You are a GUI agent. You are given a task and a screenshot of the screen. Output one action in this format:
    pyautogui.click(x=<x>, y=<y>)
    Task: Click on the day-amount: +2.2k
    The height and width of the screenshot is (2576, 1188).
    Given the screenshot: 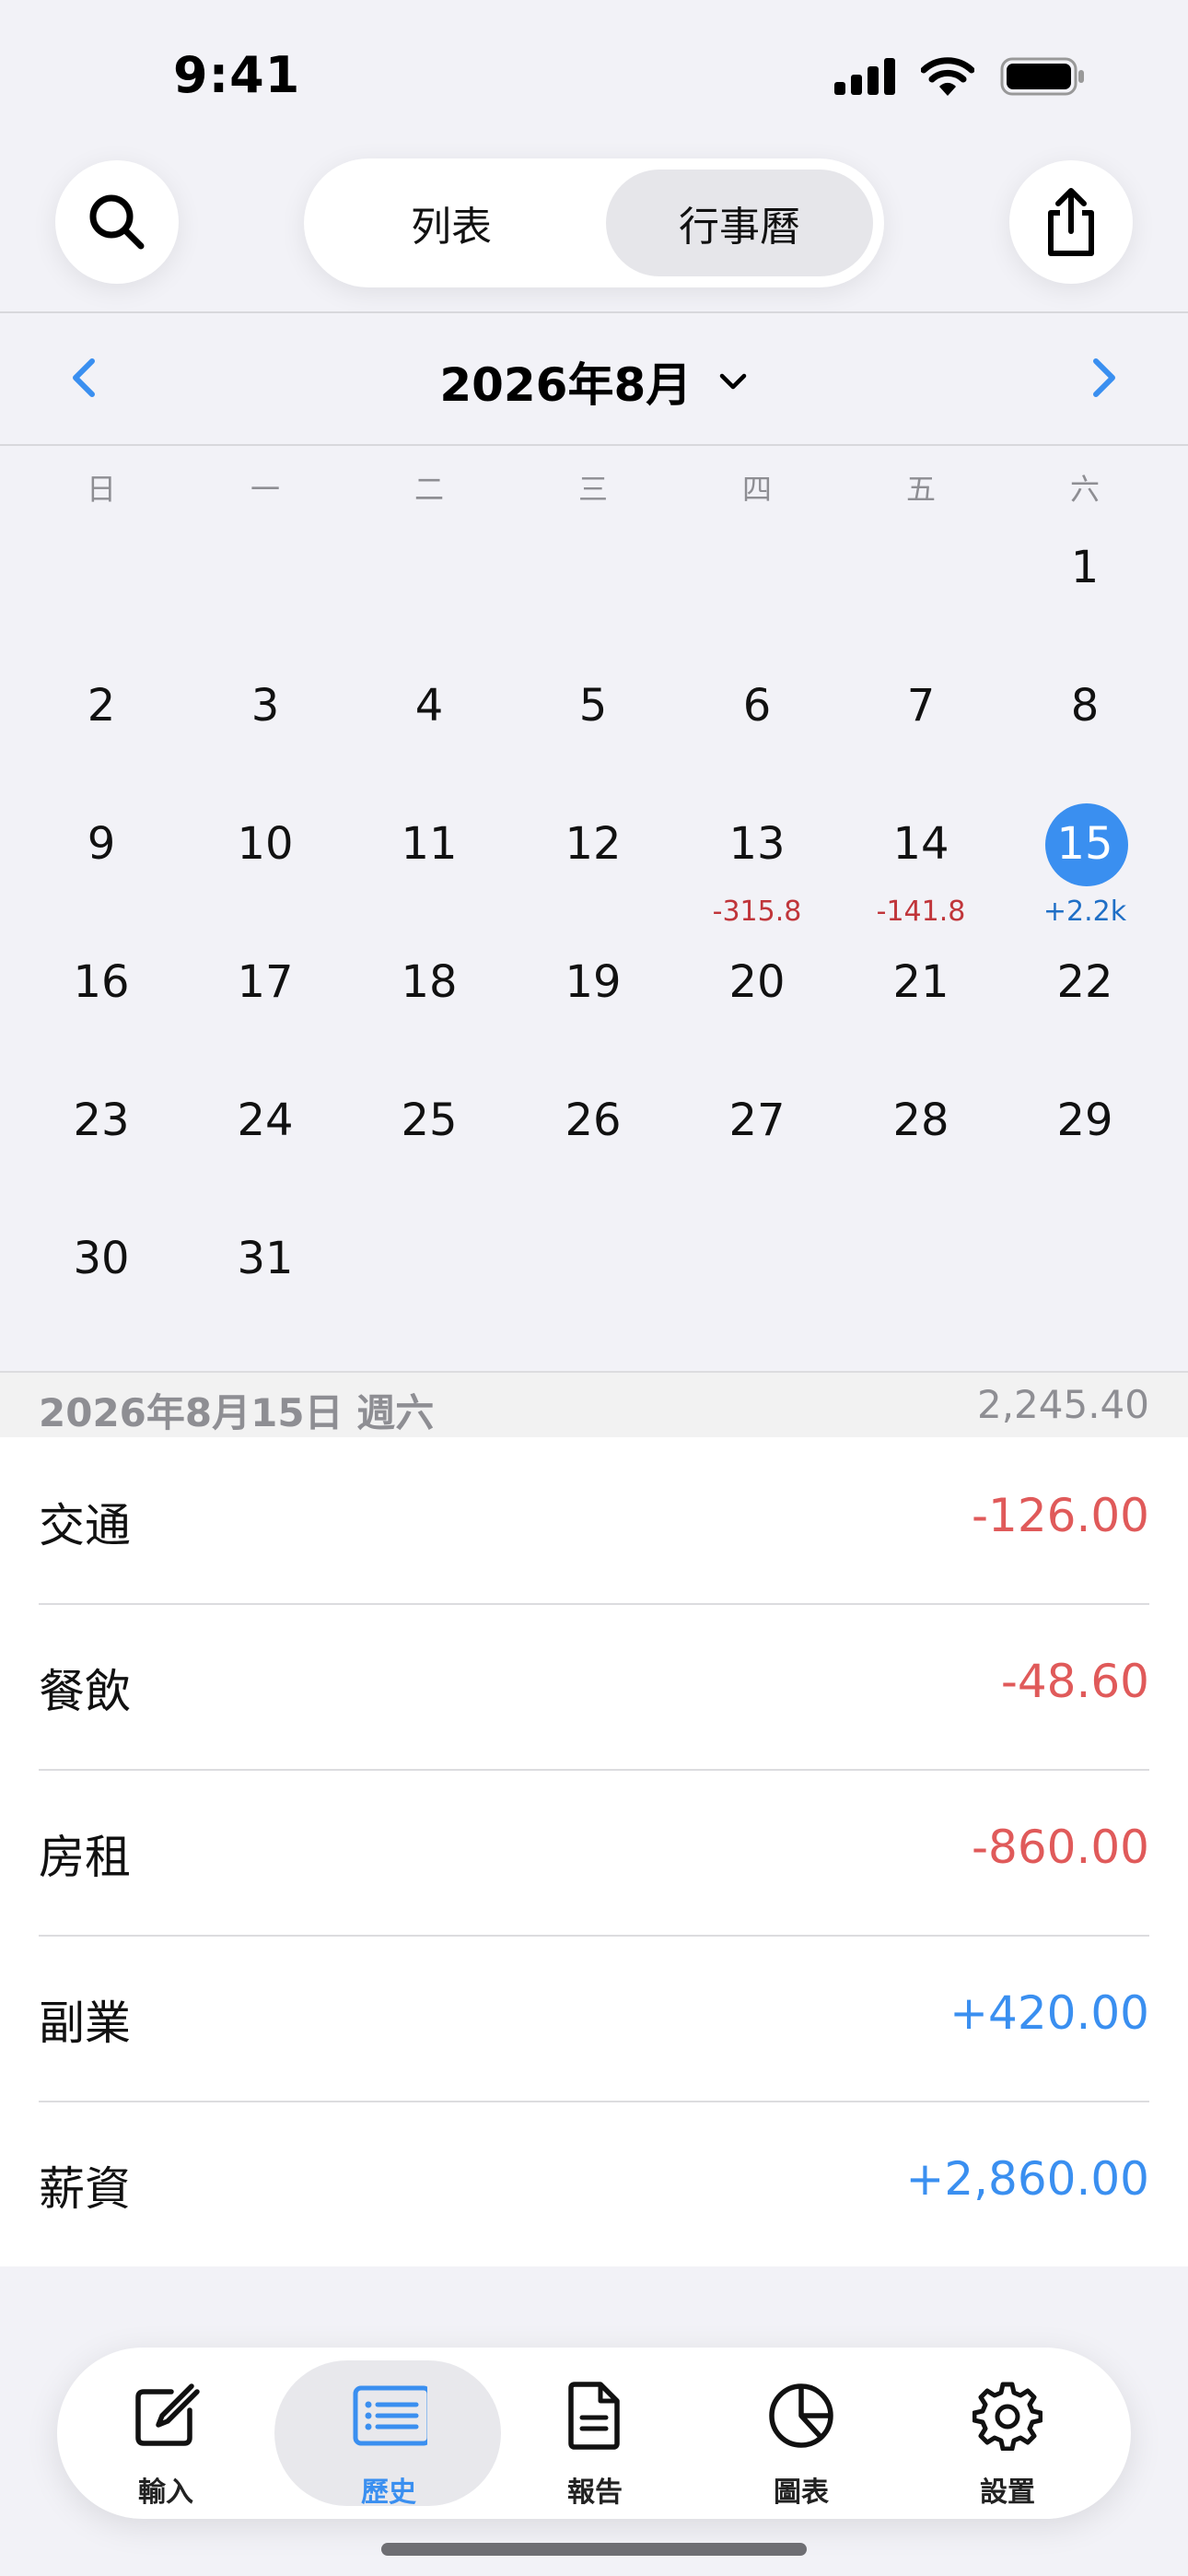 What is the action you would take?
    pyautogui.click(x=1084, y=912)
    